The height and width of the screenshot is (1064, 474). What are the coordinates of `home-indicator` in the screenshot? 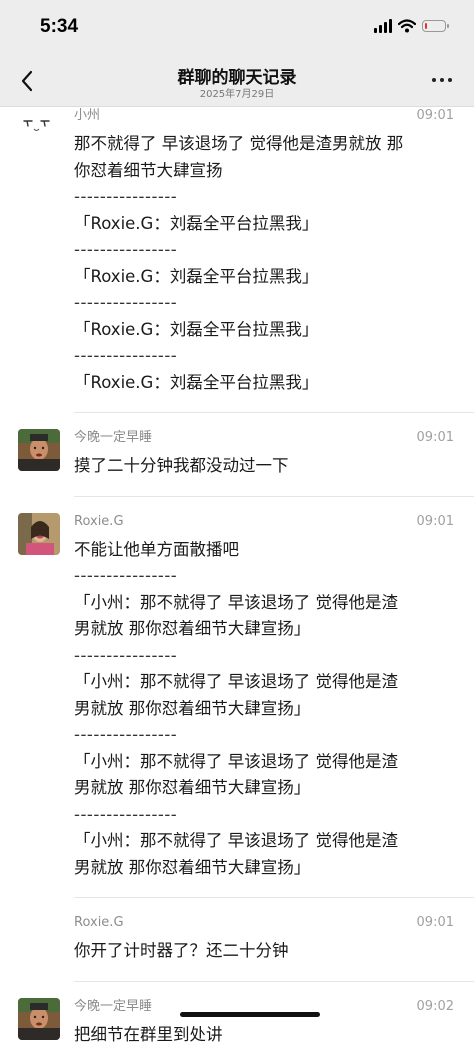 It's located at (250, 1014).